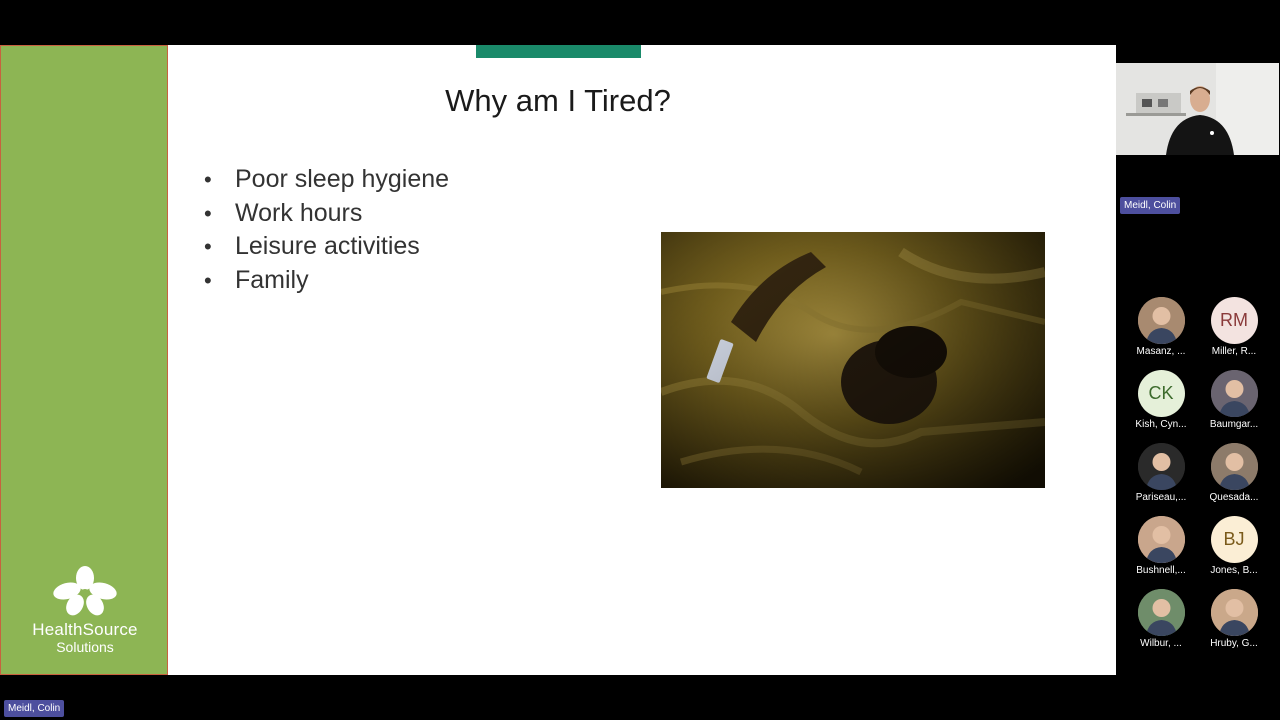 This screenshot has height=720, width=1280. Describe the element at coordinates (34, 708) in the screenshot. I see `active-speaker-name-tag: Meidl, Colin` at that location.